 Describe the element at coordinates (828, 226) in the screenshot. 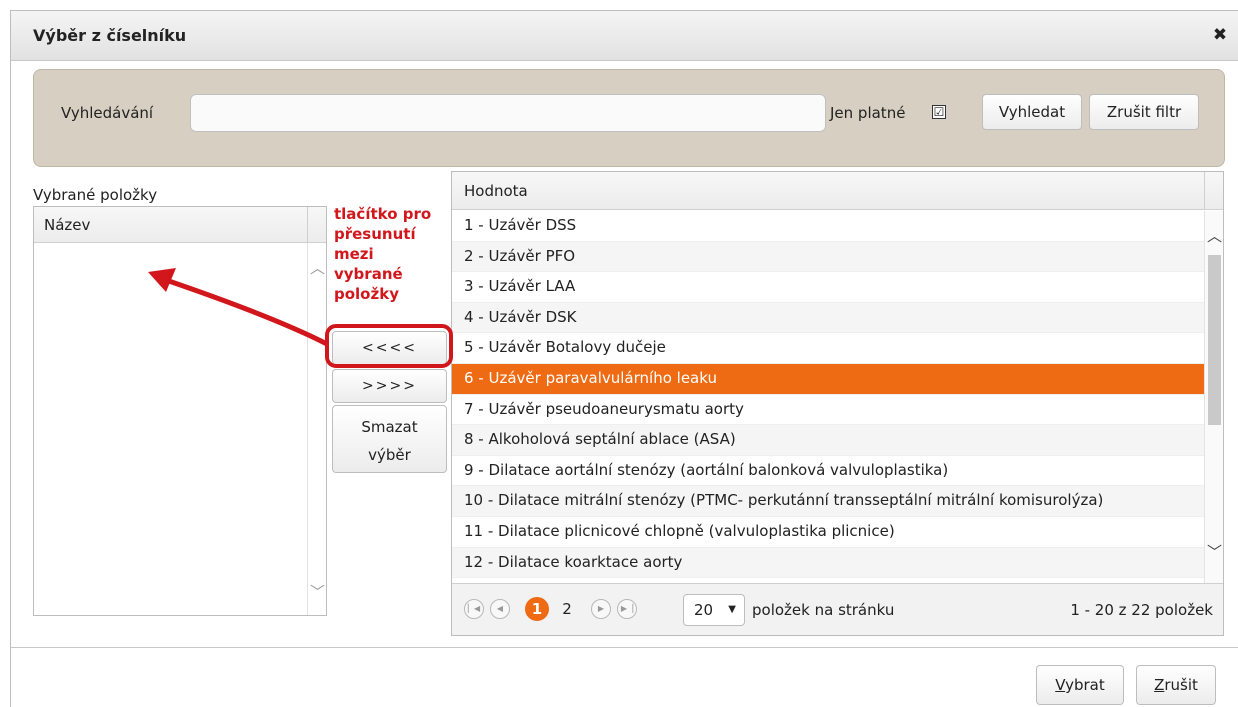

I see `list-item: 1 - Uzávěr DSS` at that location.